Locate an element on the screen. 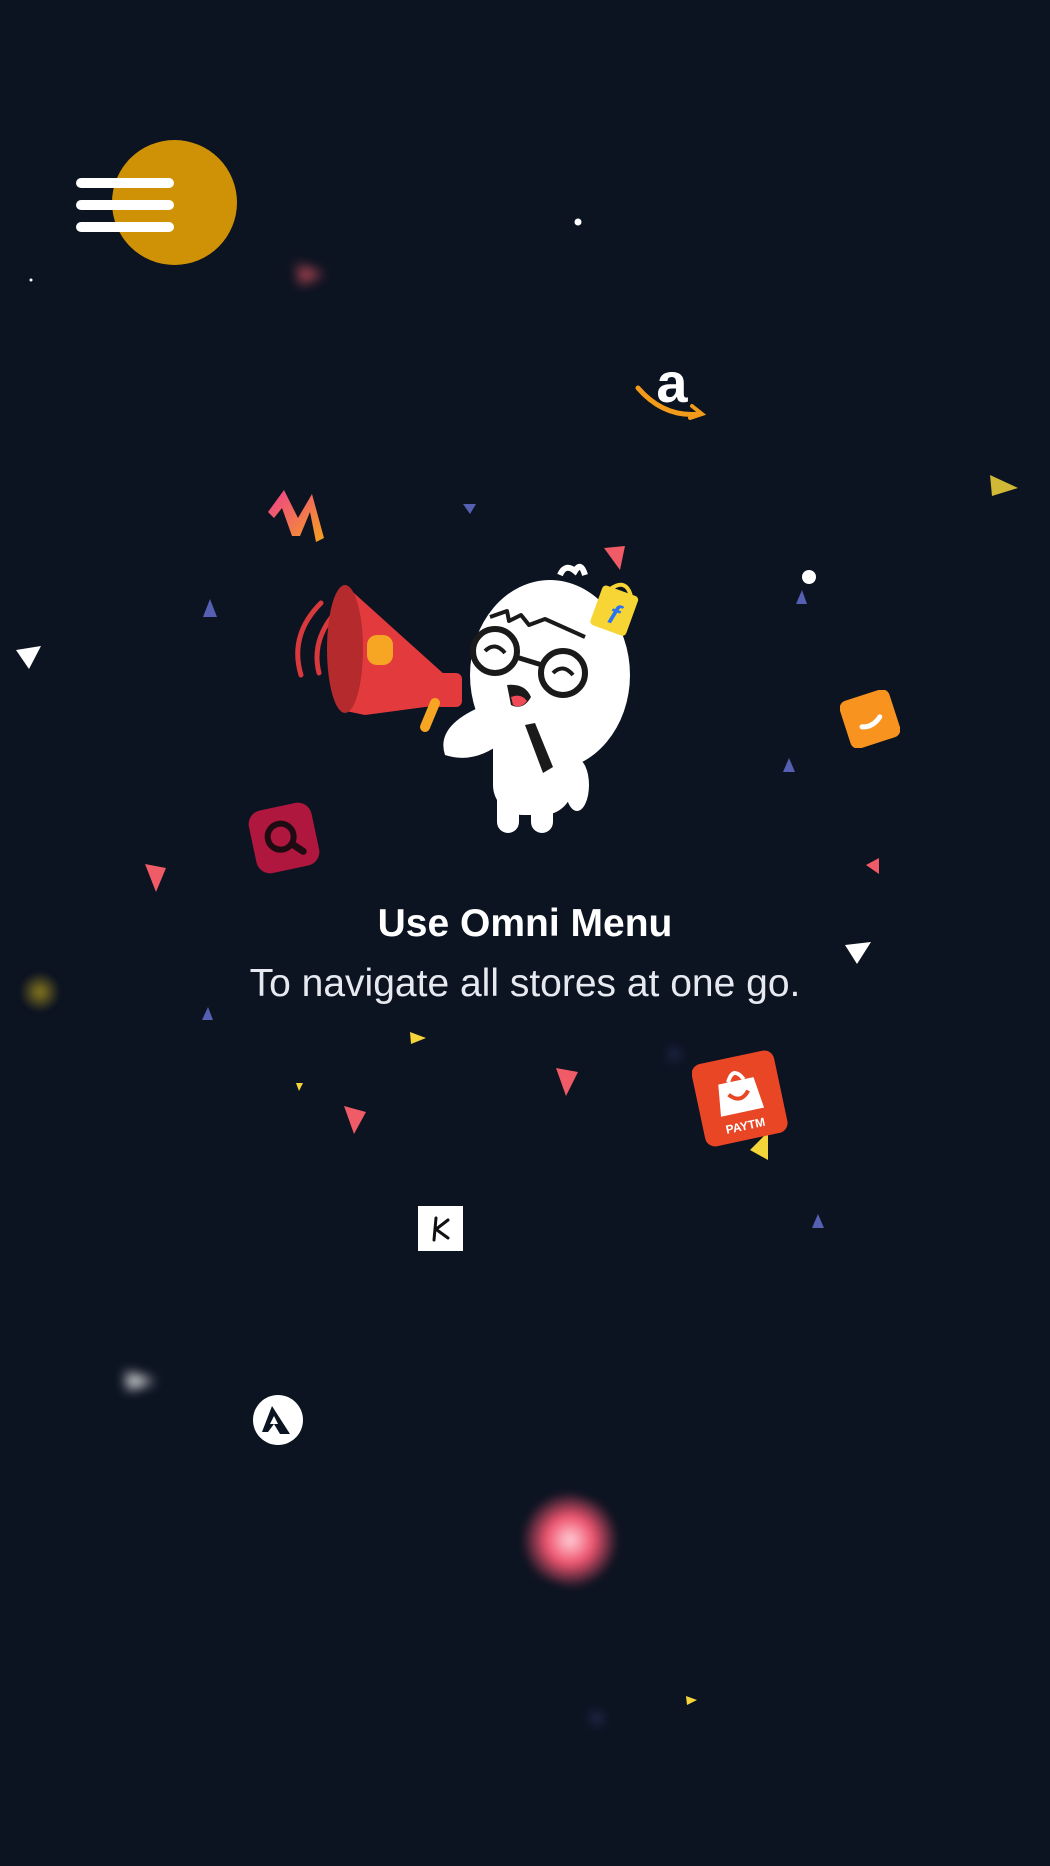 The width and height of the screenshot is (1050, 1866). ajio-logo-icon is located at coordinates (278, 1420).